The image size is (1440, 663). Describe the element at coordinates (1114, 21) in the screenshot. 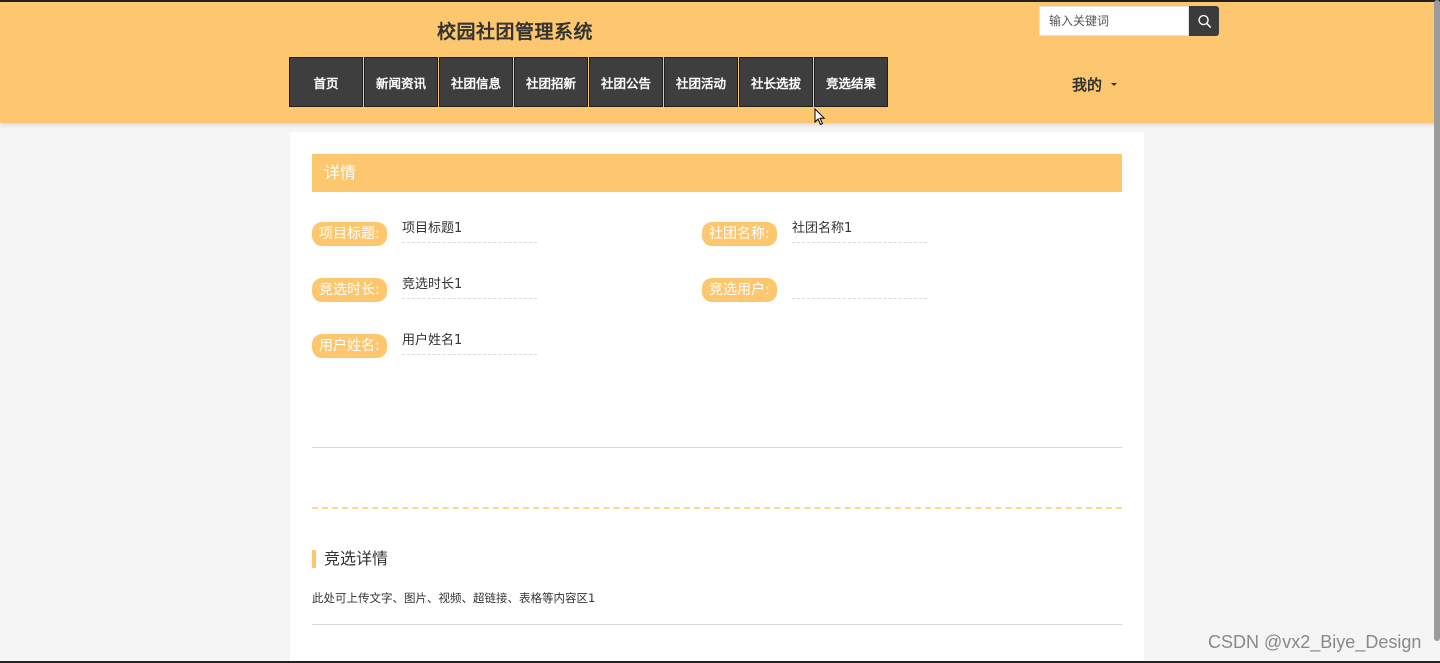

I see `search-input` at that location.